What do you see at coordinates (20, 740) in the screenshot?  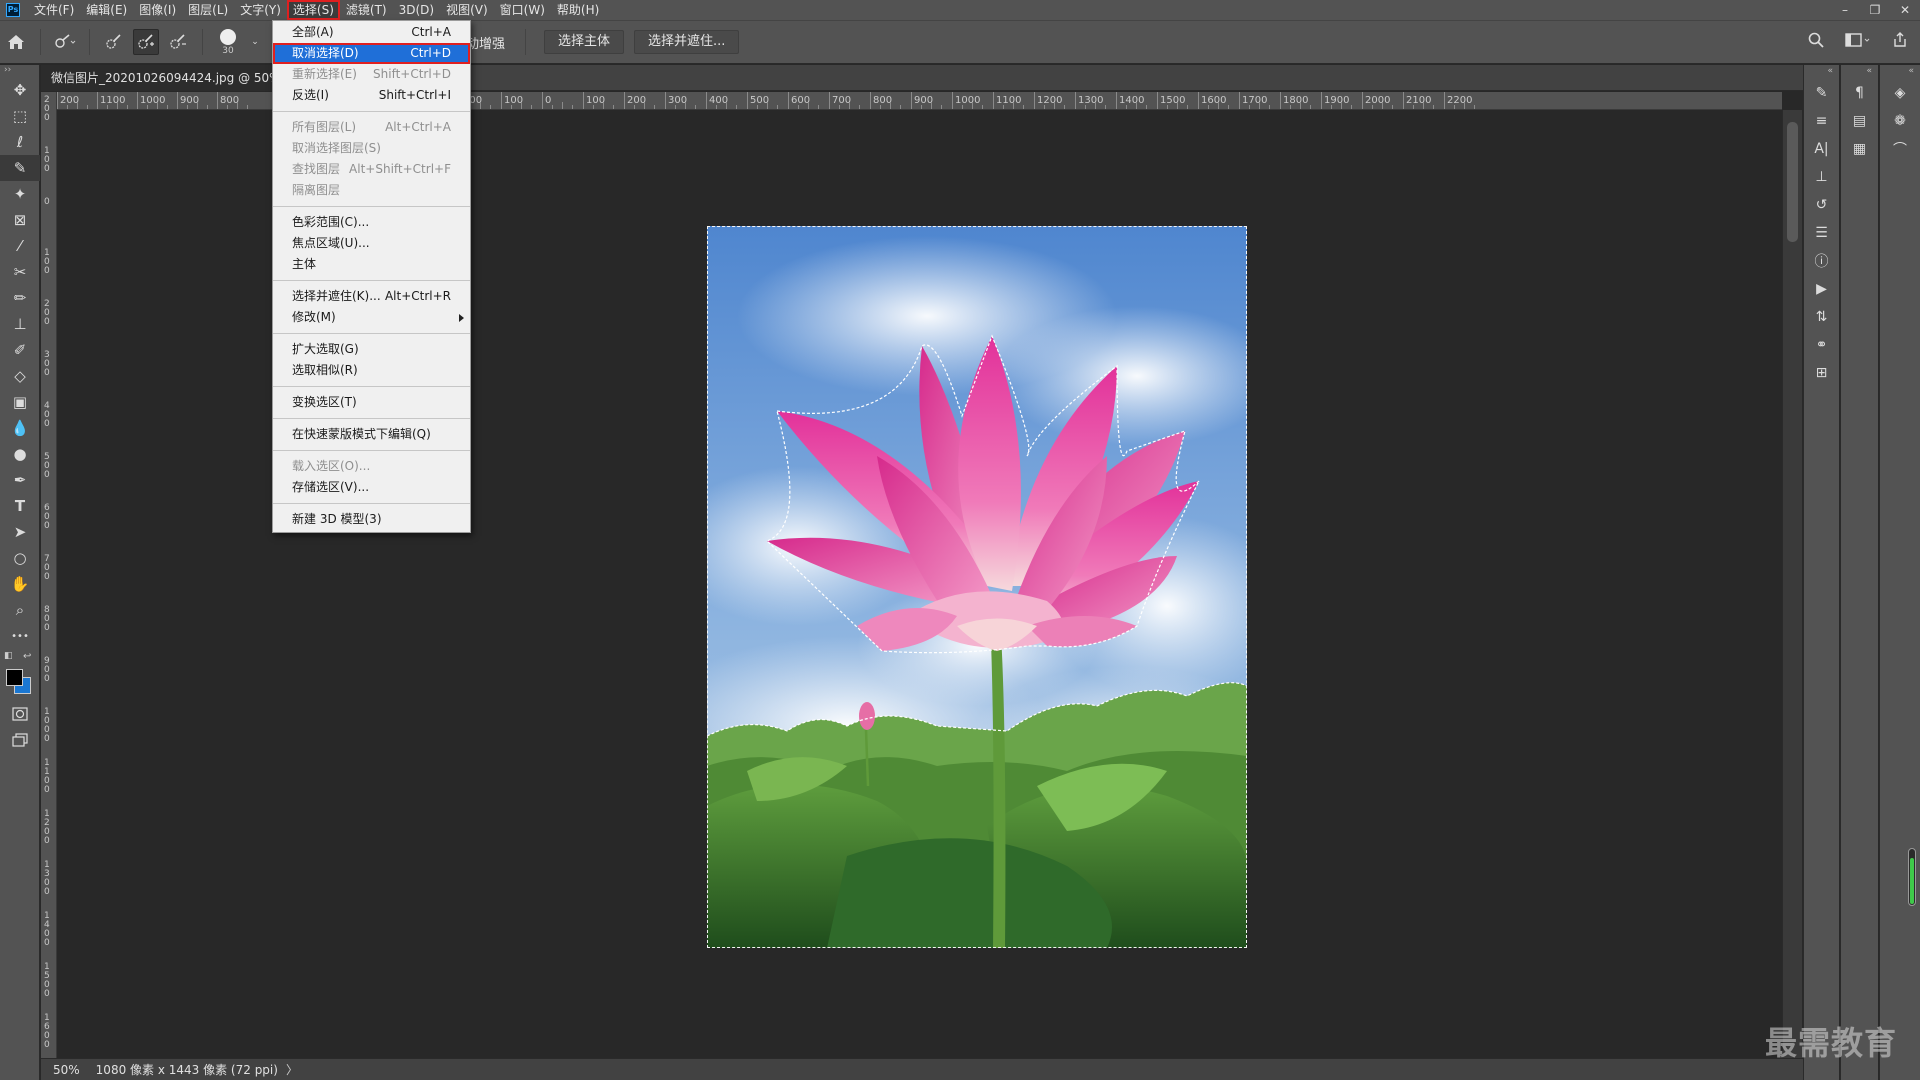 I see `screen-mode-icon` at bounding box center [20, 740].